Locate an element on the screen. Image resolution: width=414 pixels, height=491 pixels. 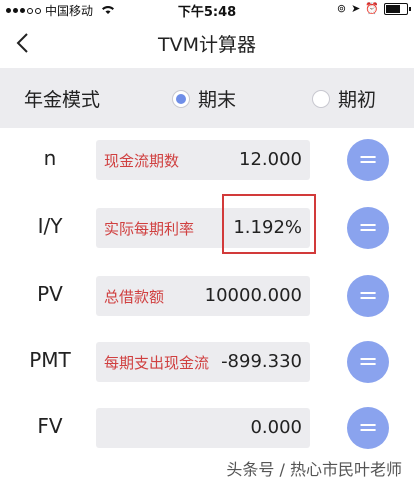
rotation-lock-icon: ⊚ is located at coordinates (341, 8).